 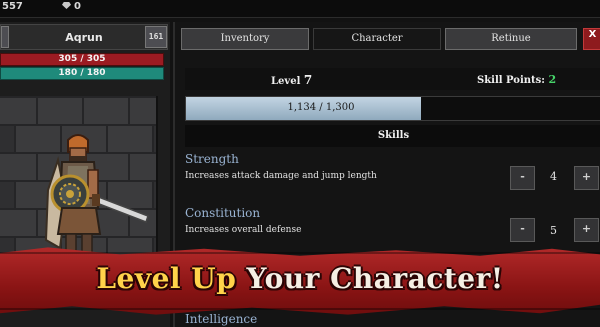 What do you see at coordinates (82, 59) in the screenshot?
I see `health-bar: 305 / 305` at bounding box center [82, 59].